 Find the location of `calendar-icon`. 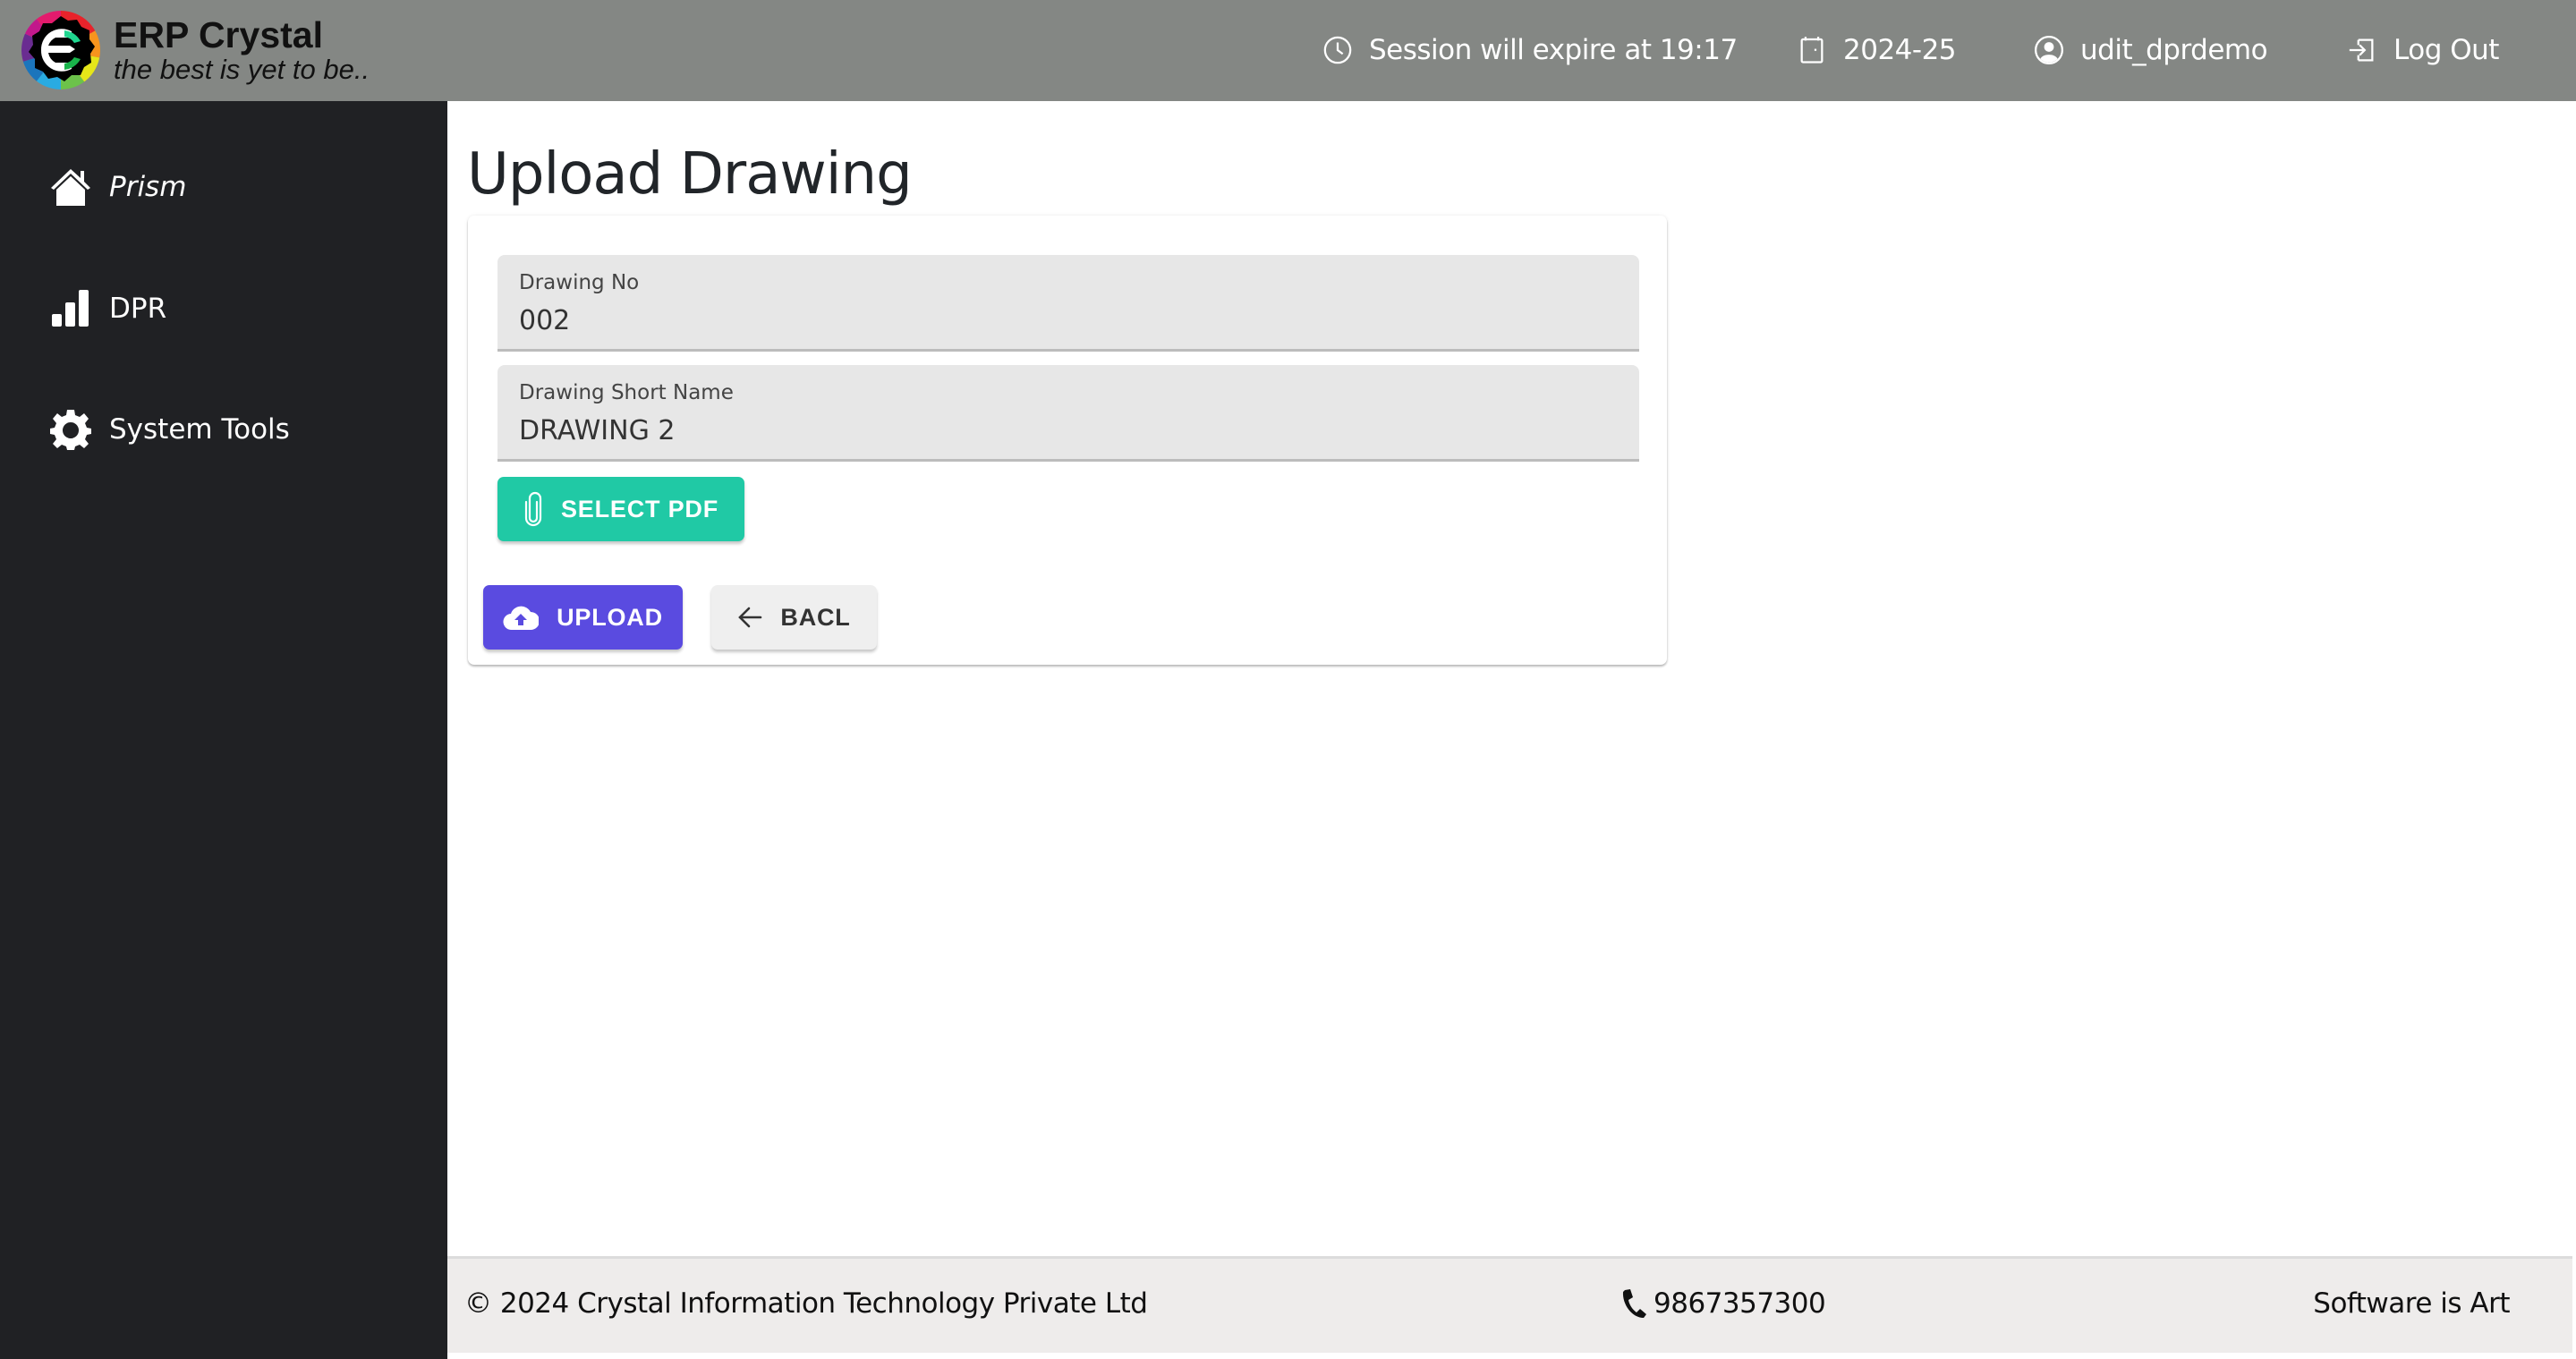

calendar-icon is located at coordinates (1812, 50).